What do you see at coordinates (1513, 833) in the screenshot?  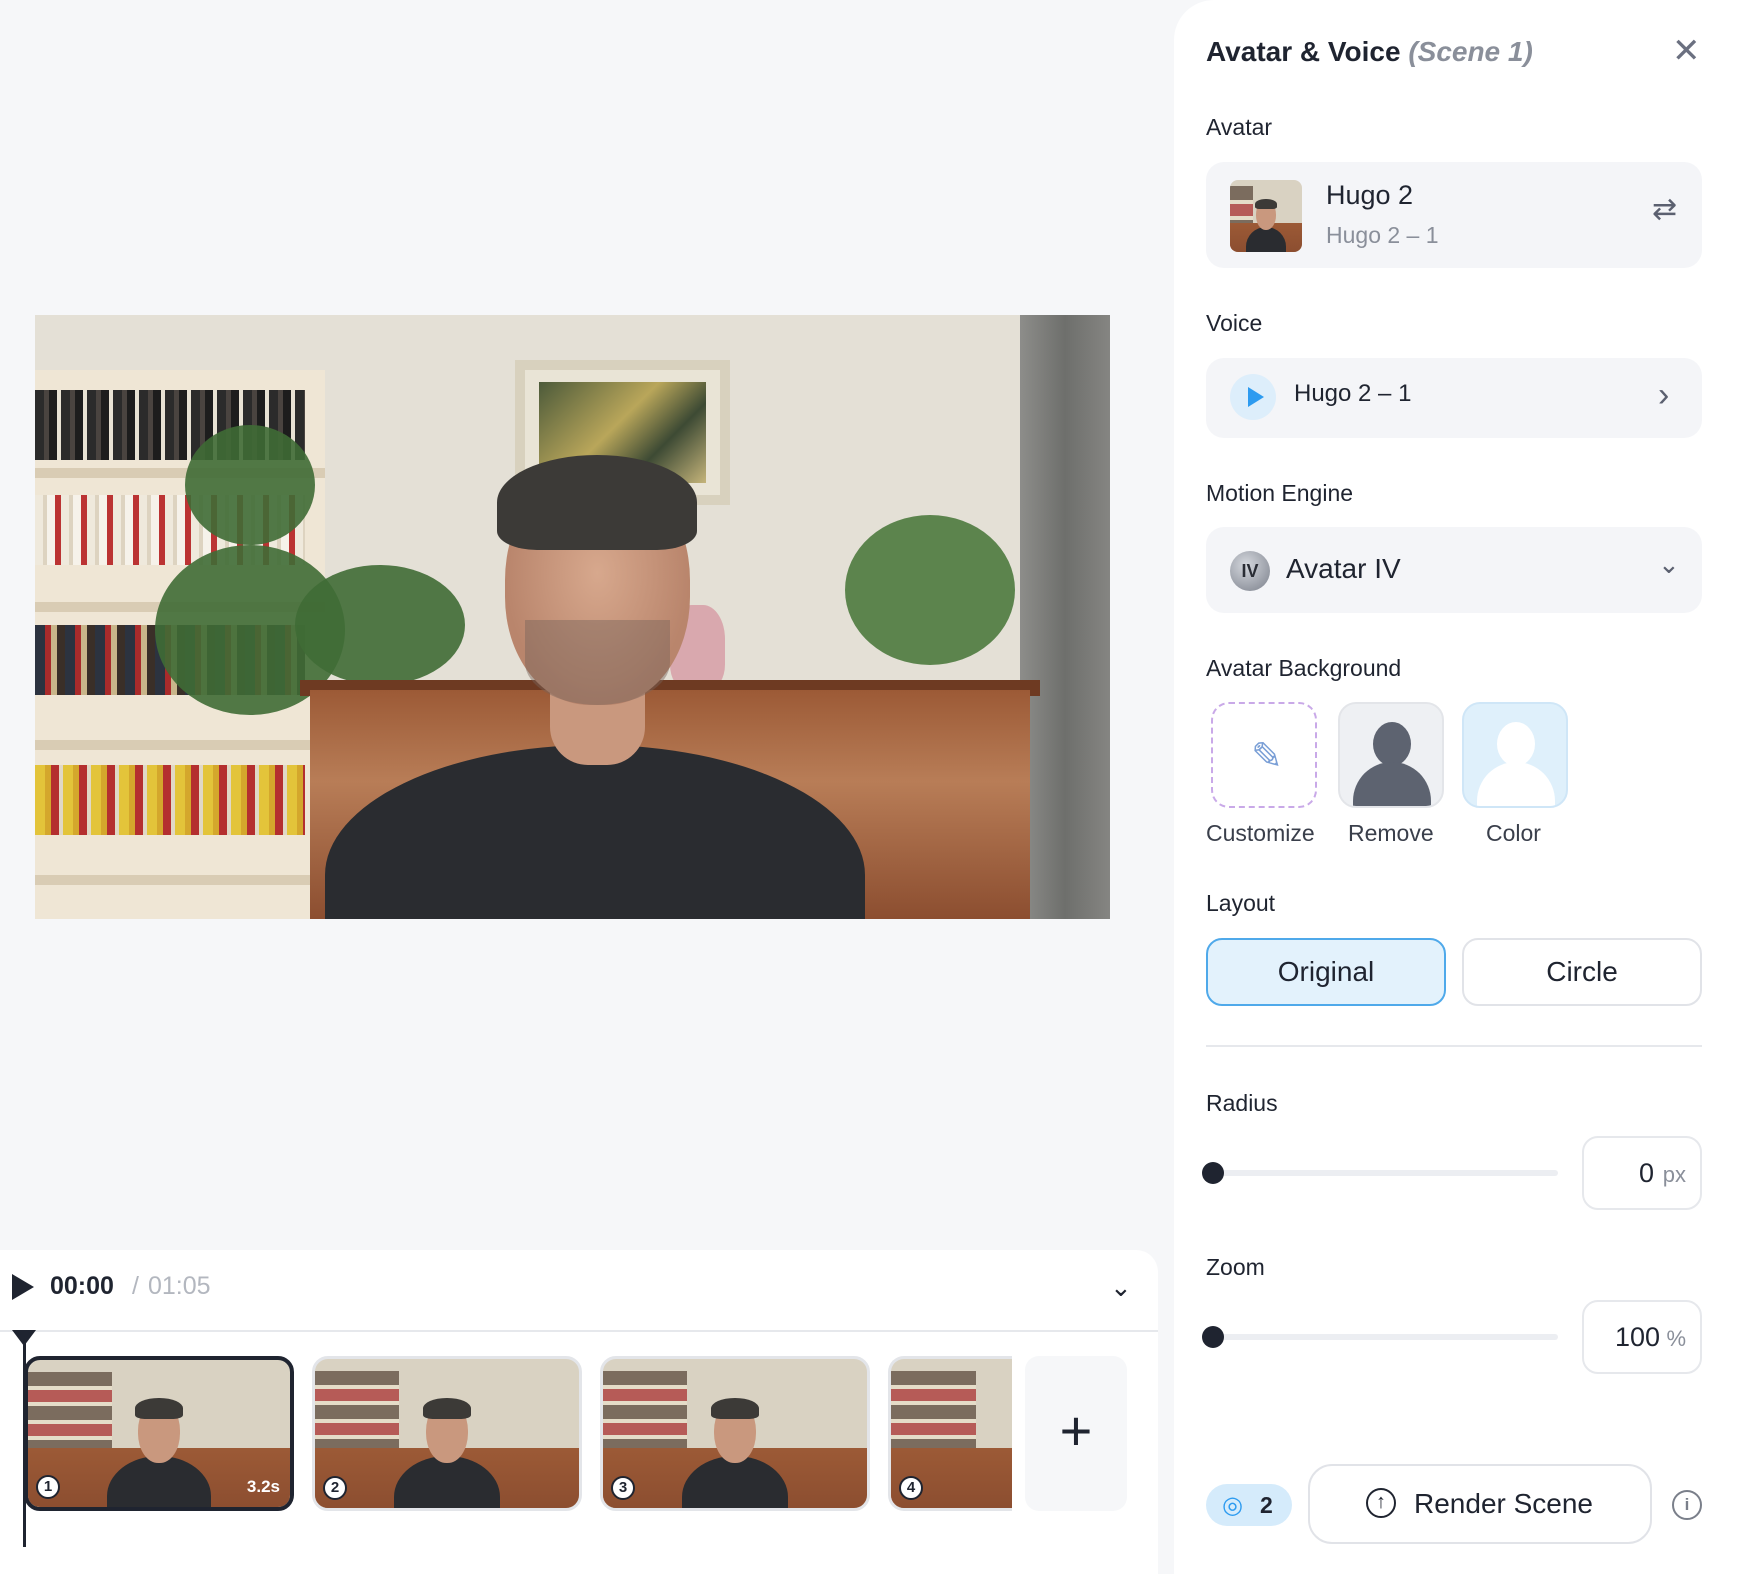 I see `color-caption: Color` at bounding box center [1513, 833].